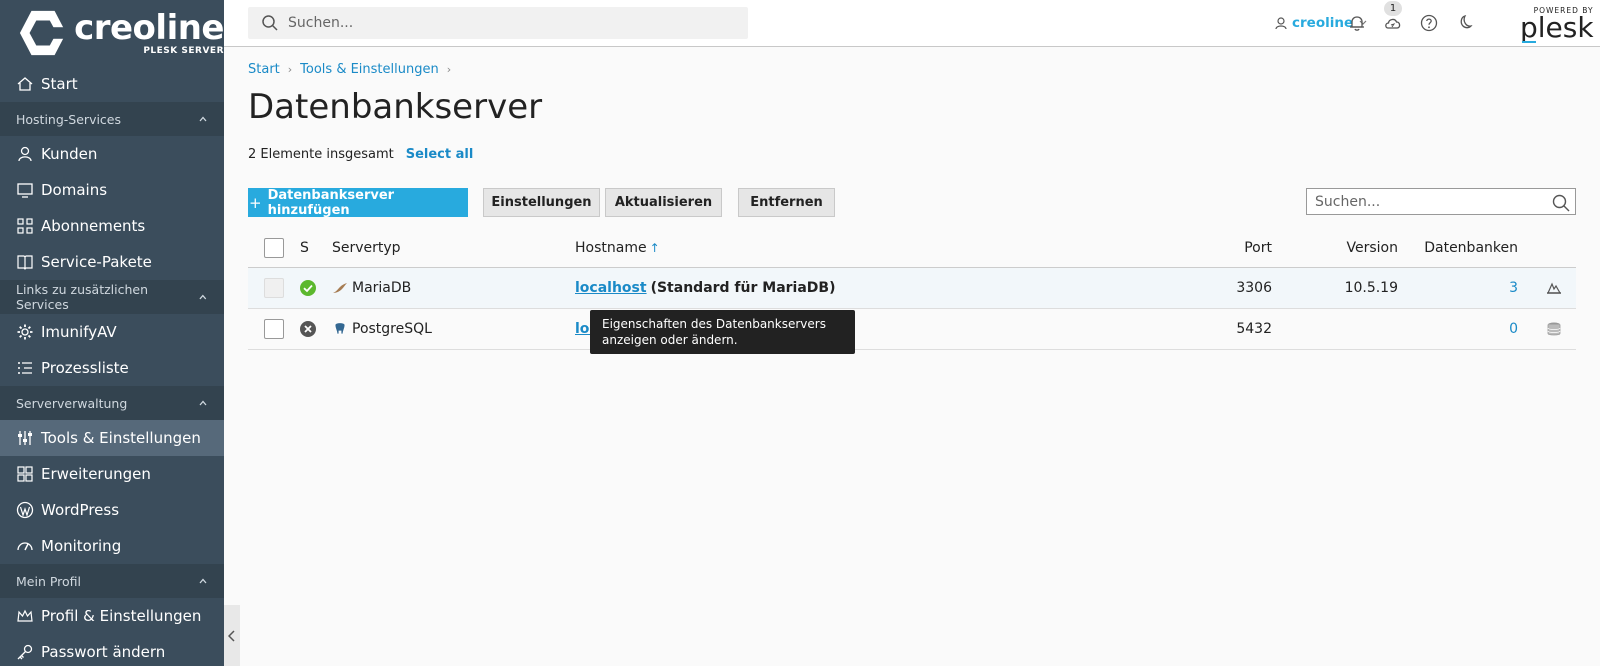  What do you see at coordinates (25, 84) in the screenshot?
I see `home-icon` at bounding box center [25, 84].